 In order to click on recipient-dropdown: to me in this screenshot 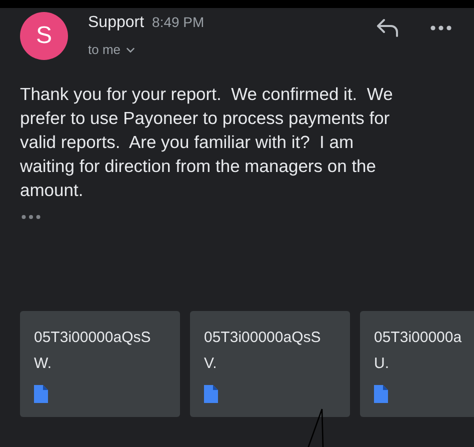, I will do `click(111, 49)`.